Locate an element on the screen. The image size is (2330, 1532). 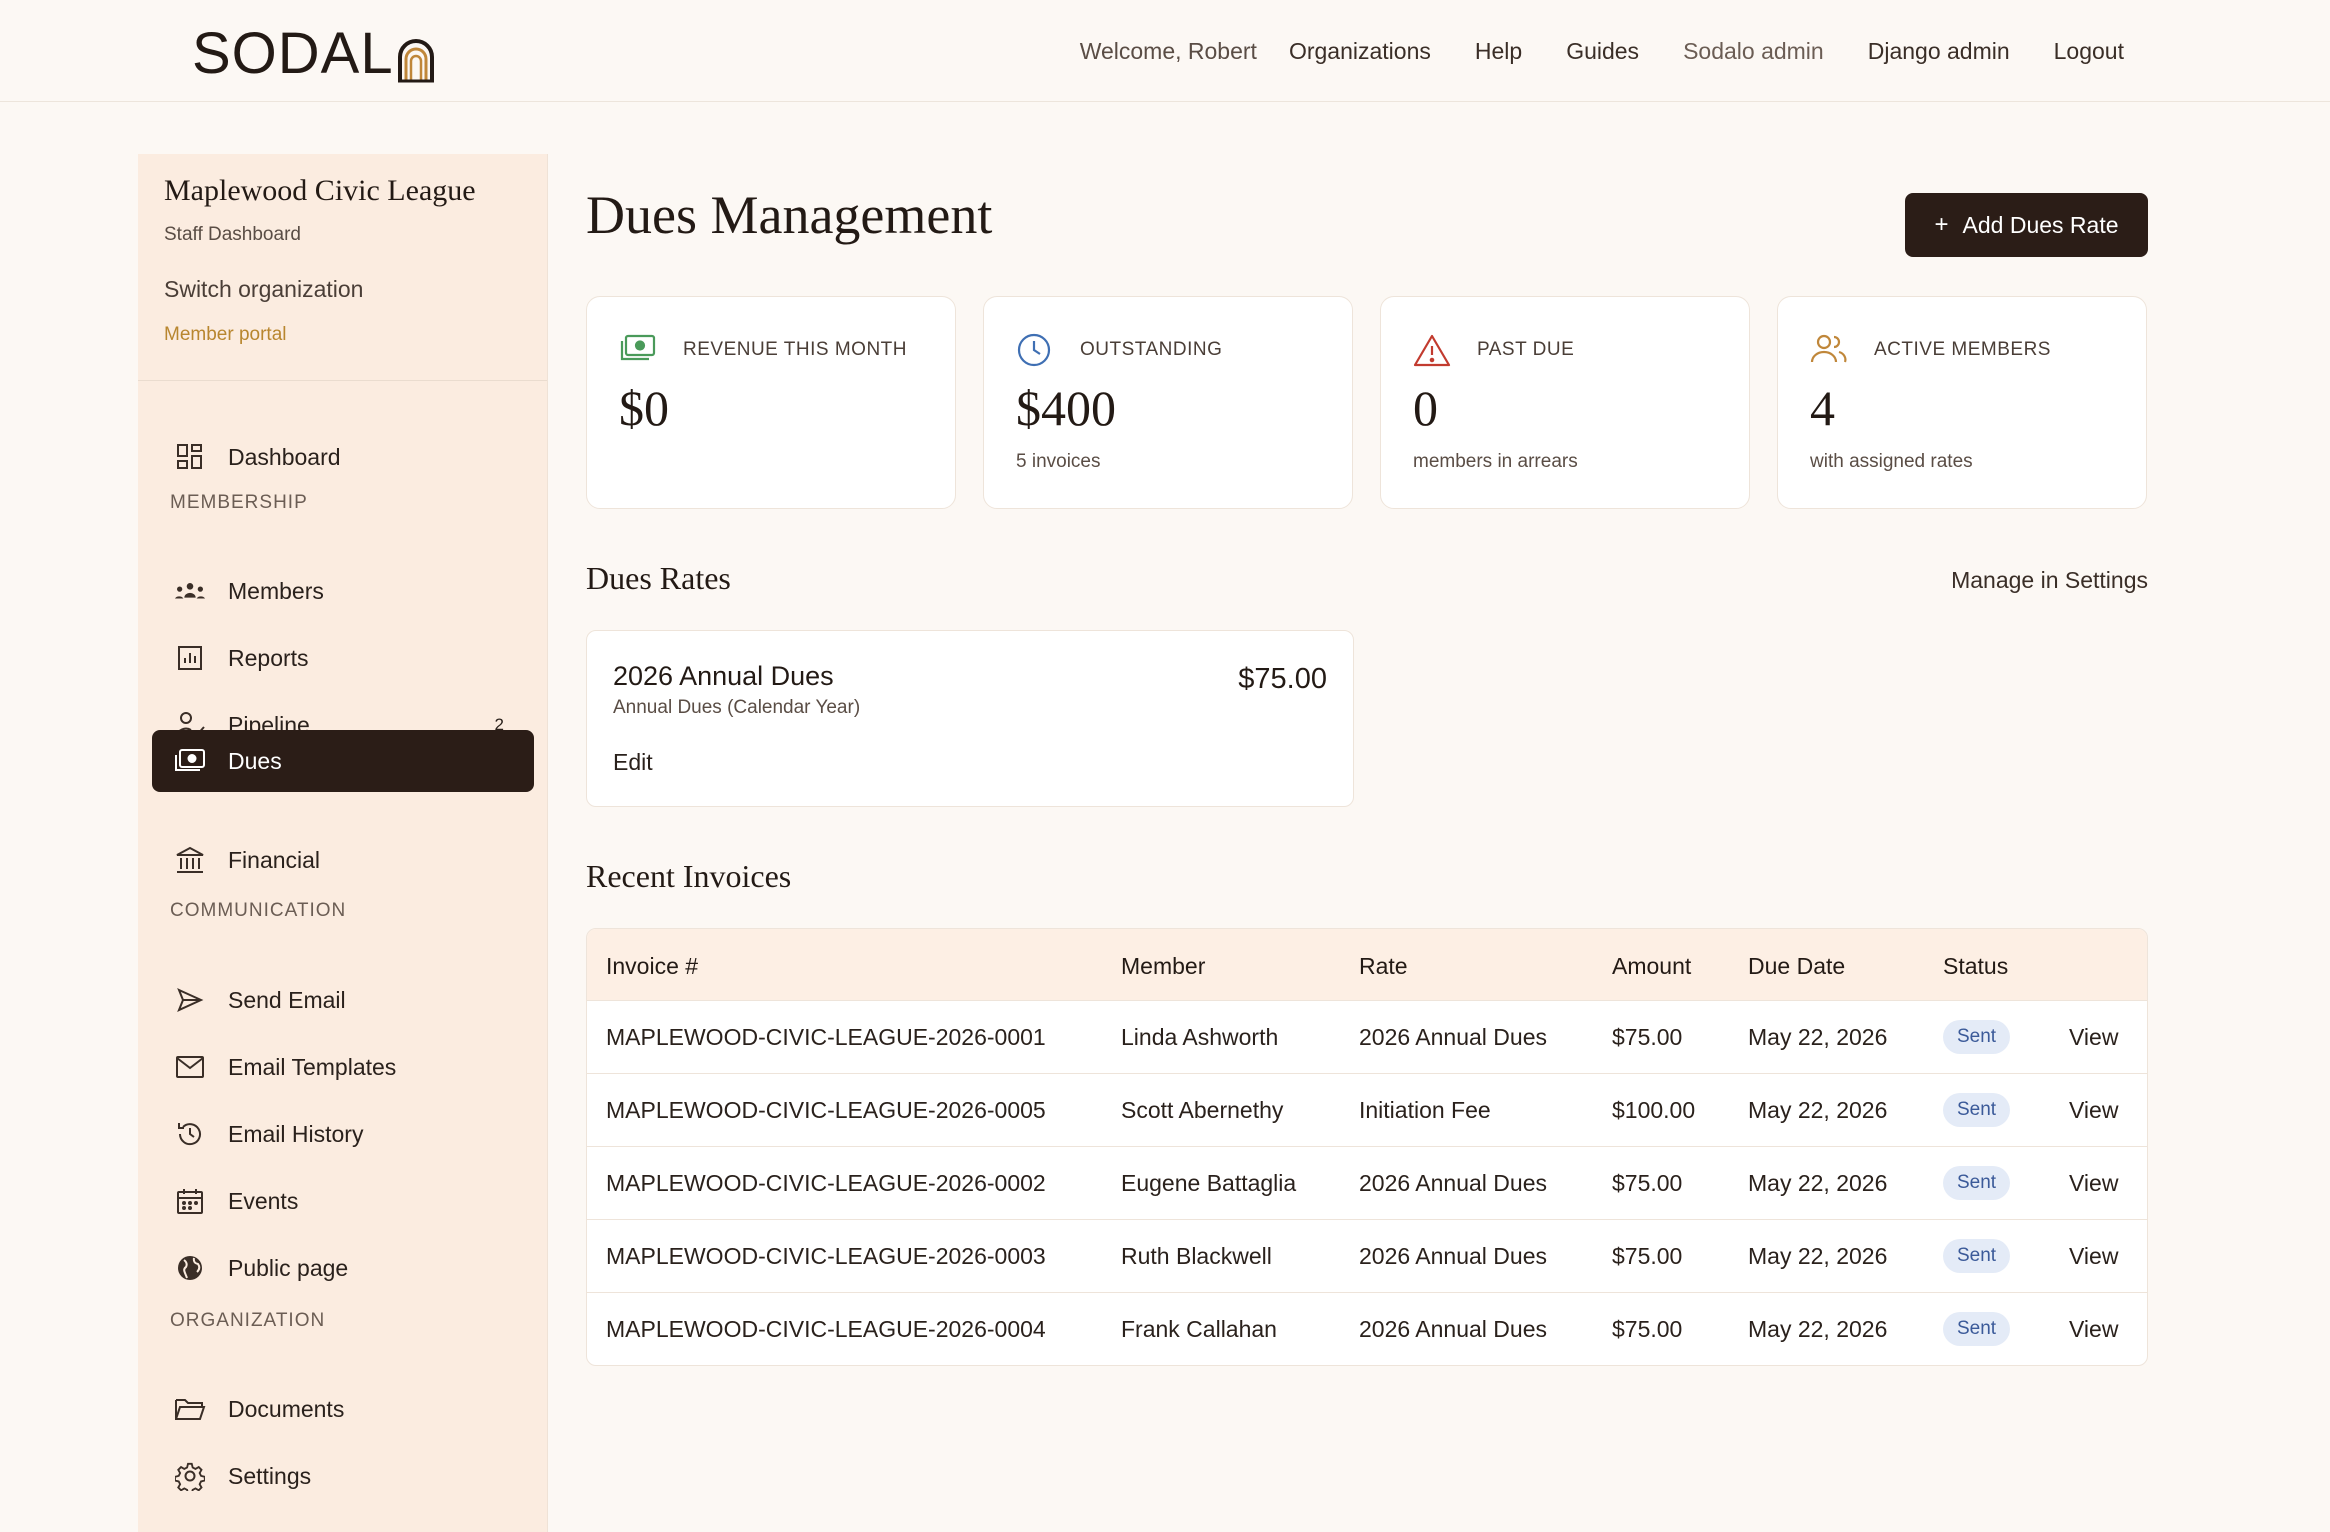
invoice-member: Ruth Blackwell is located at coordinates (1196, 1256).